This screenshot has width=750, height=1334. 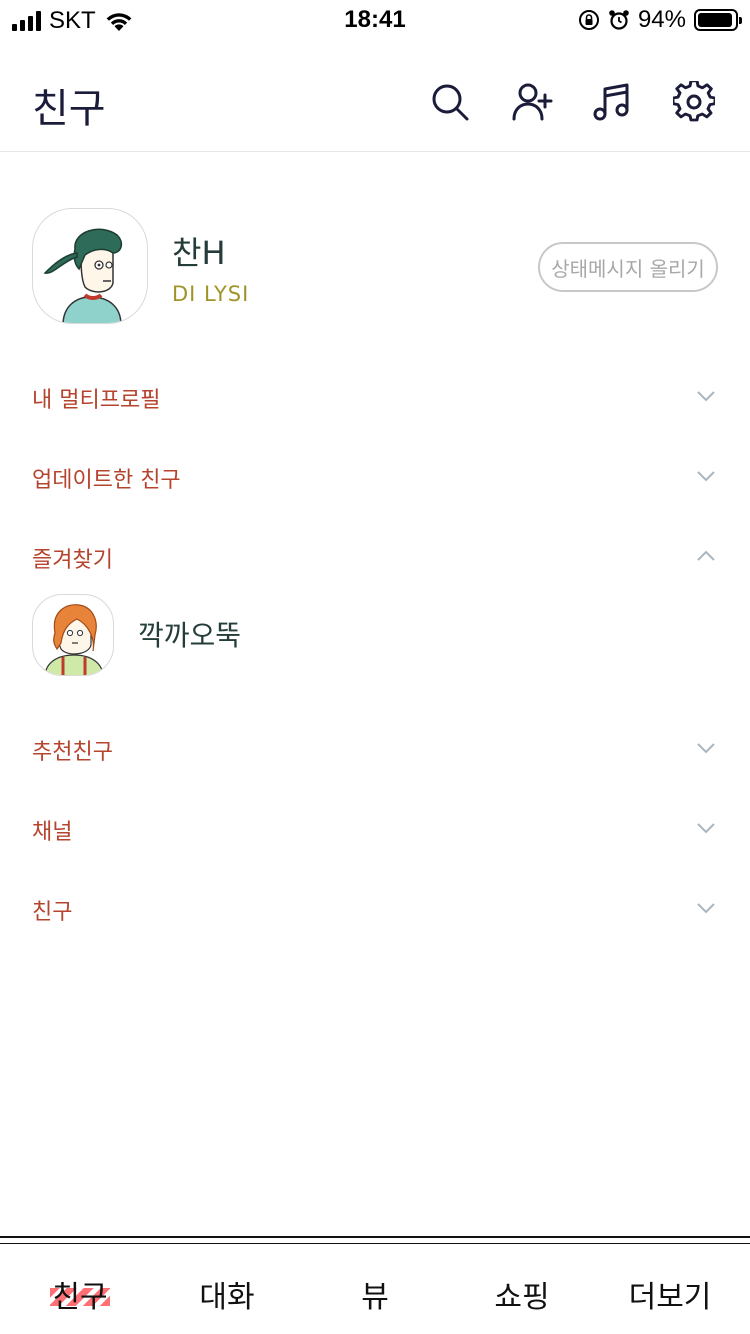 I want to click on search-icon, so click(x=450, y=102).